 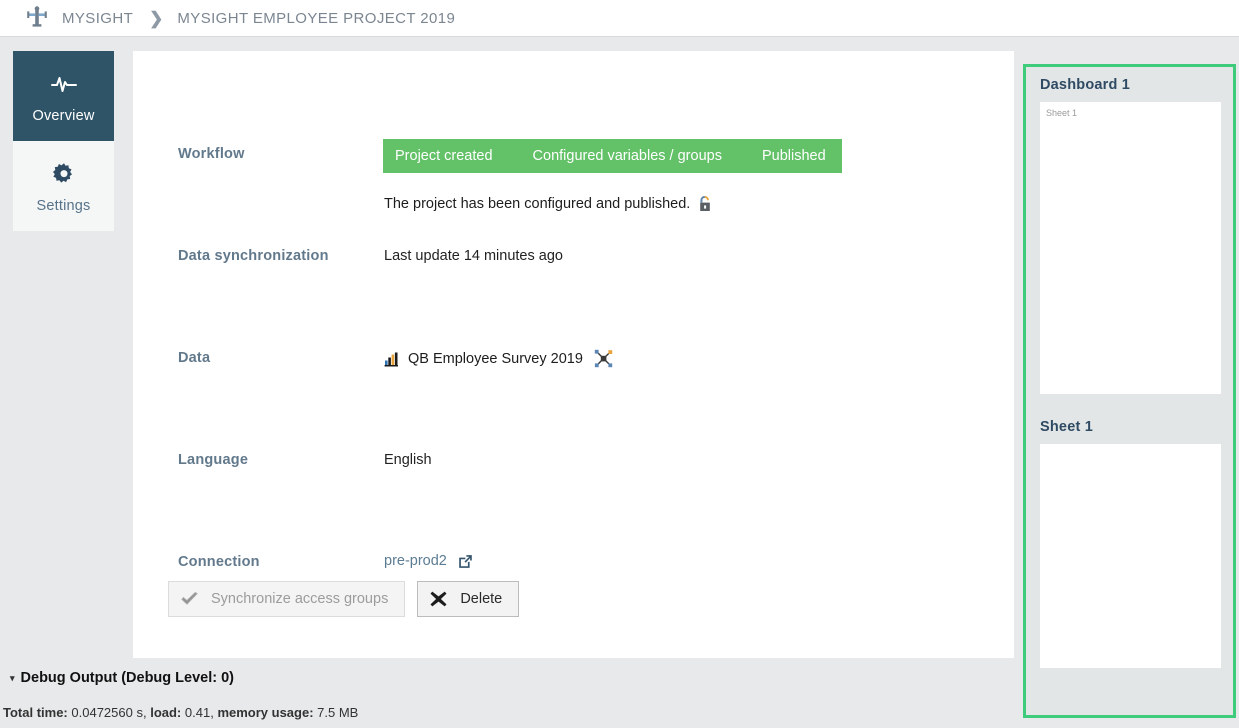 What do you see at coordinates (253, 256) in the screenshot?
I see `row-label-data-synchronization: Data synchronization` at bounding box center [253, 256].